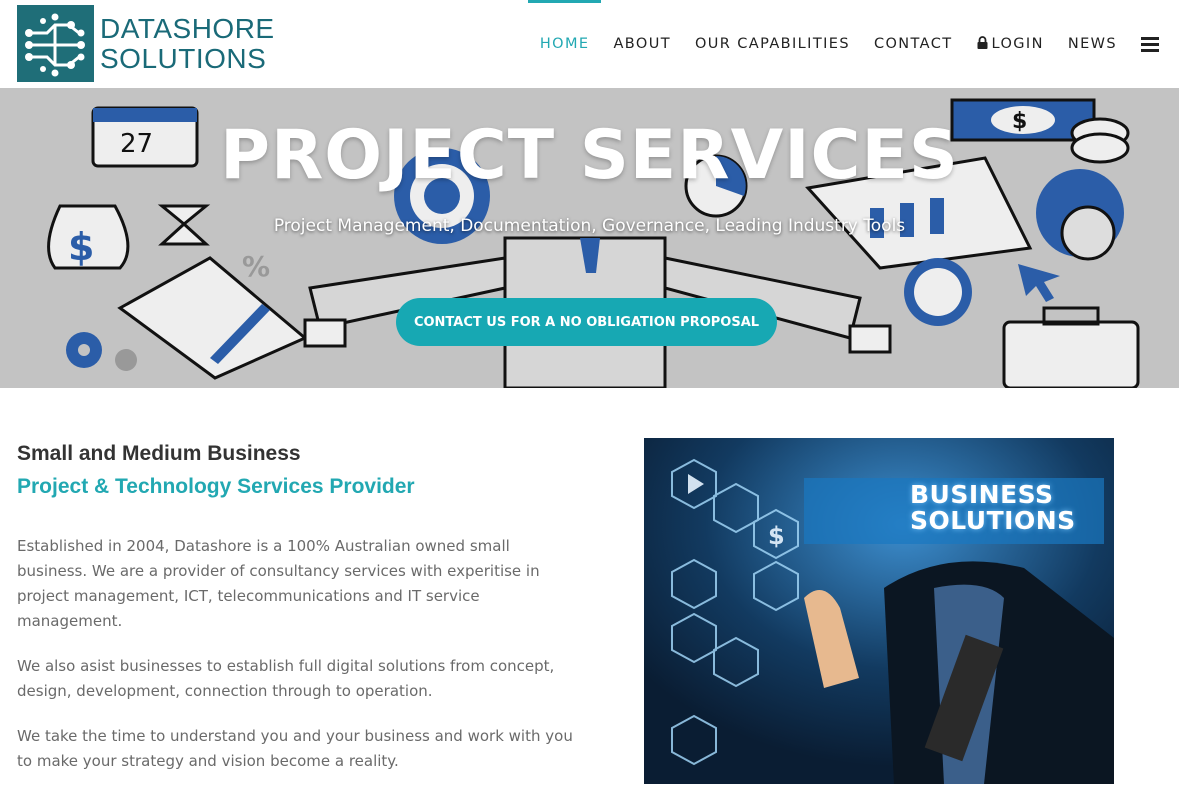 The image size is (1179, 800). Describe the element at coordinates (589, 155) in the screenshot. I see `hero-title: PROJECT SERVICES` at that location.